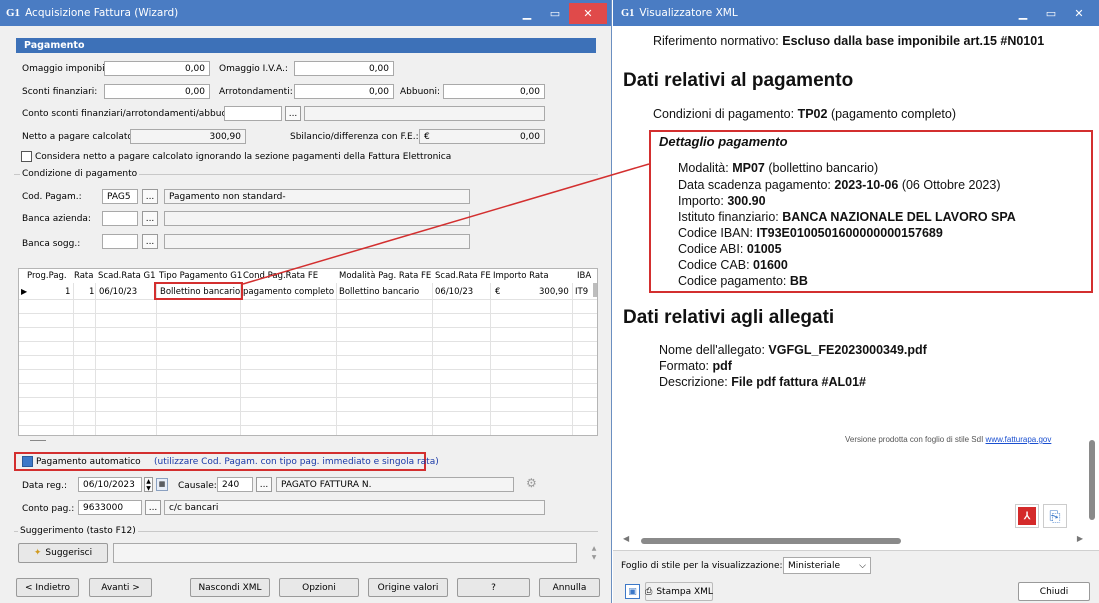 This screenshot has width=1099, height=603. What do you see at coordinates (827, 565) in the screenshot?
I see `foglio-select: Ministeriale ⌵` at bounding box center [827, 565].